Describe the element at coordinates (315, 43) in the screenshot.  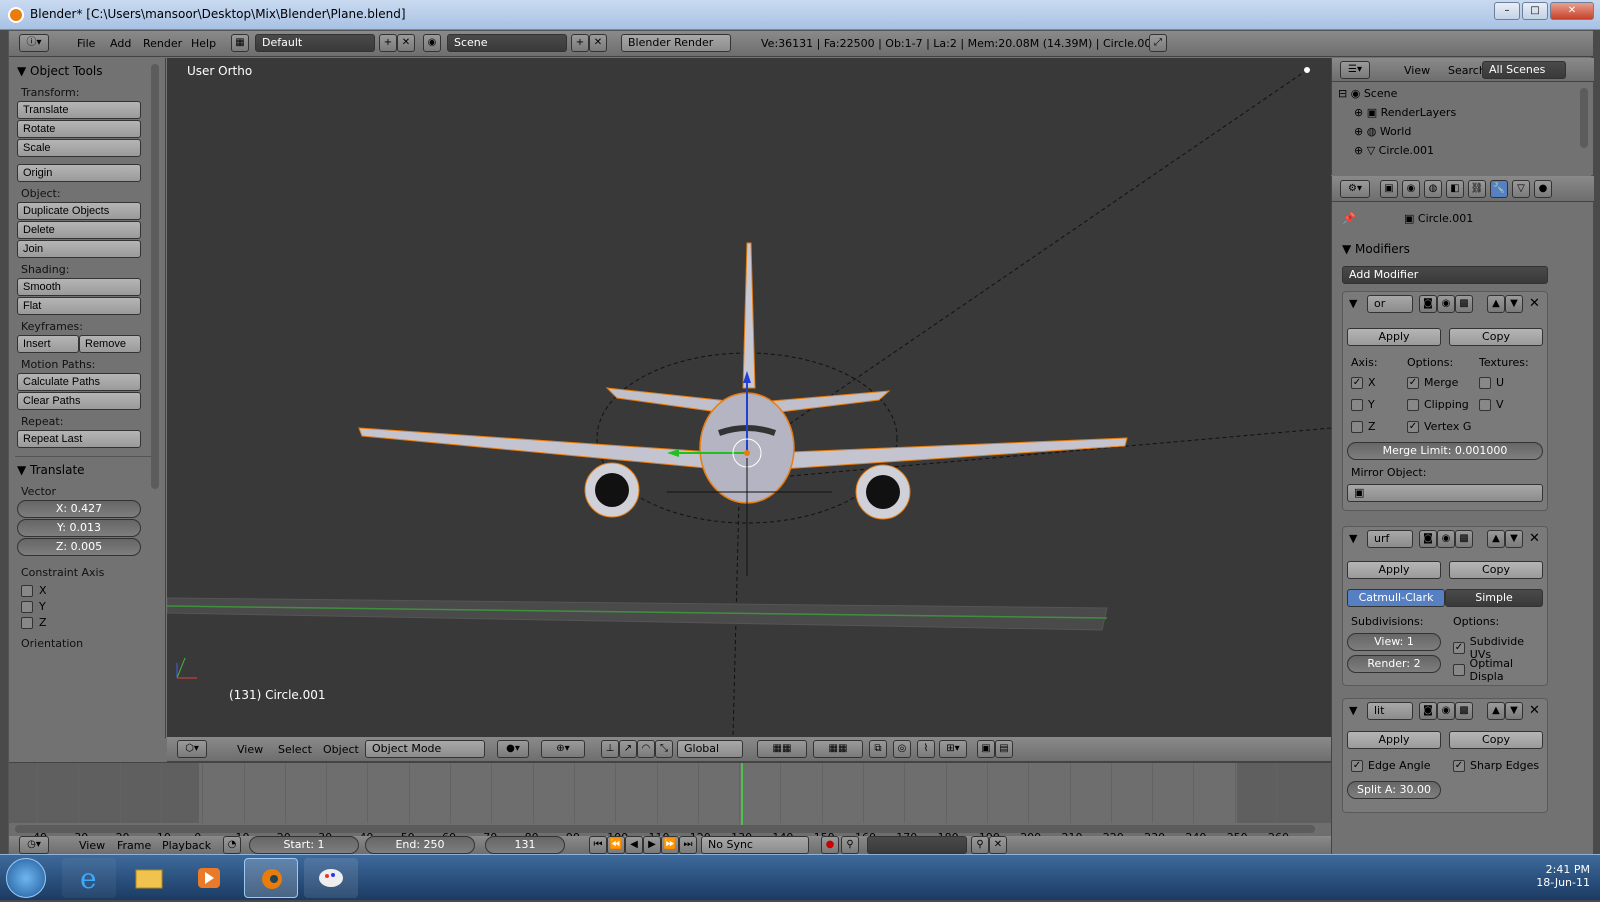
I see `screen-layout-field: Default` at that location.